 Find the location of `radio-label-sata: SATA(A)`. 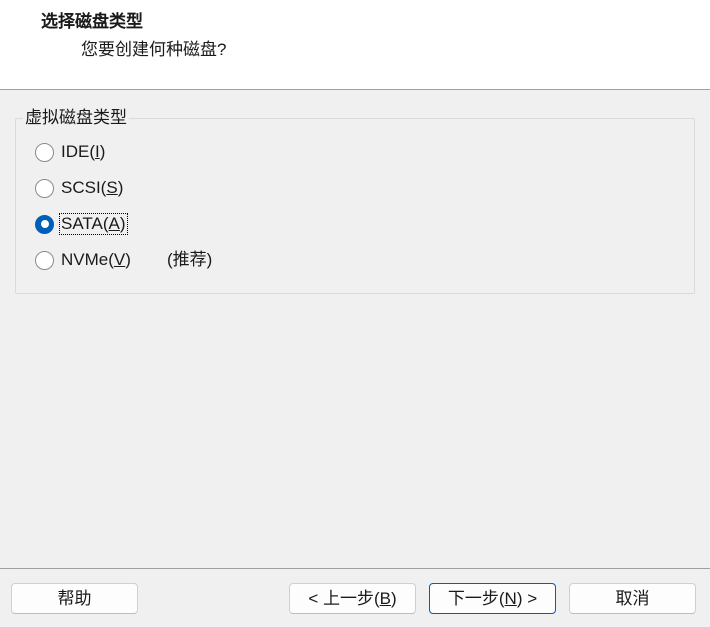

radio-label-sata: SATA(A) is located at coordinates (93, 224).